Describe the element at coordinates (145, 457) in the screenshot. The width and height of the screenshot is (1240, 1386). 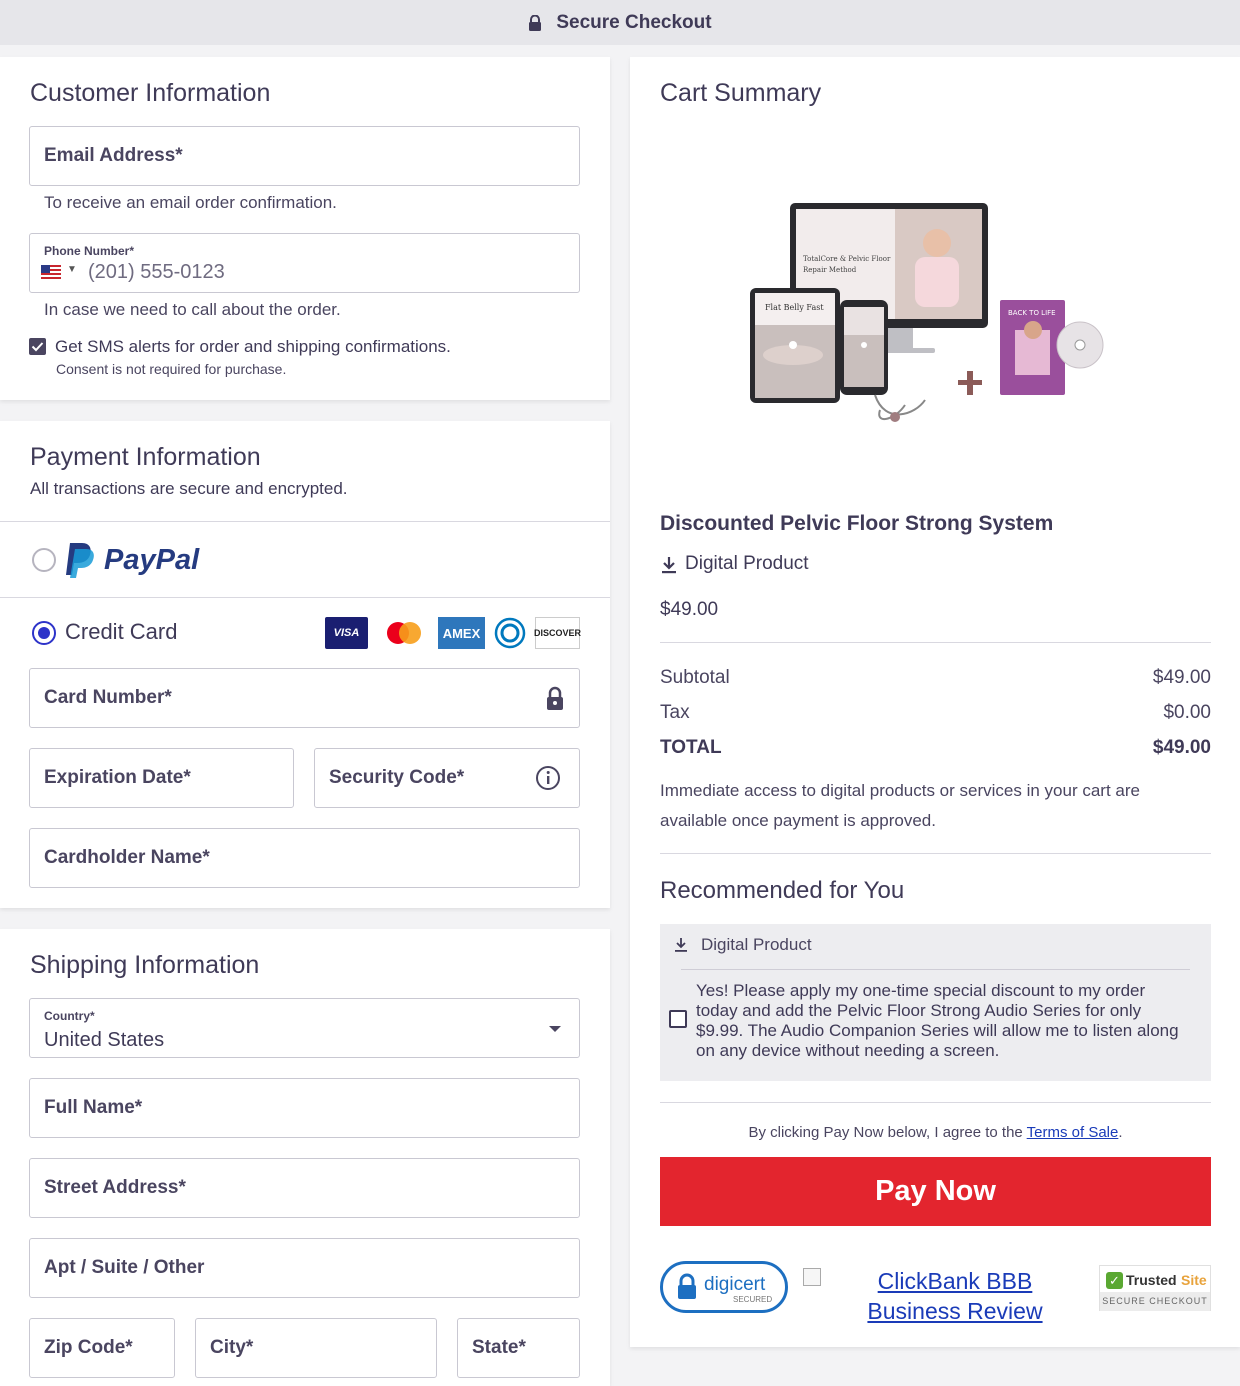
I see `payment-heading: Payment Information` at that location.